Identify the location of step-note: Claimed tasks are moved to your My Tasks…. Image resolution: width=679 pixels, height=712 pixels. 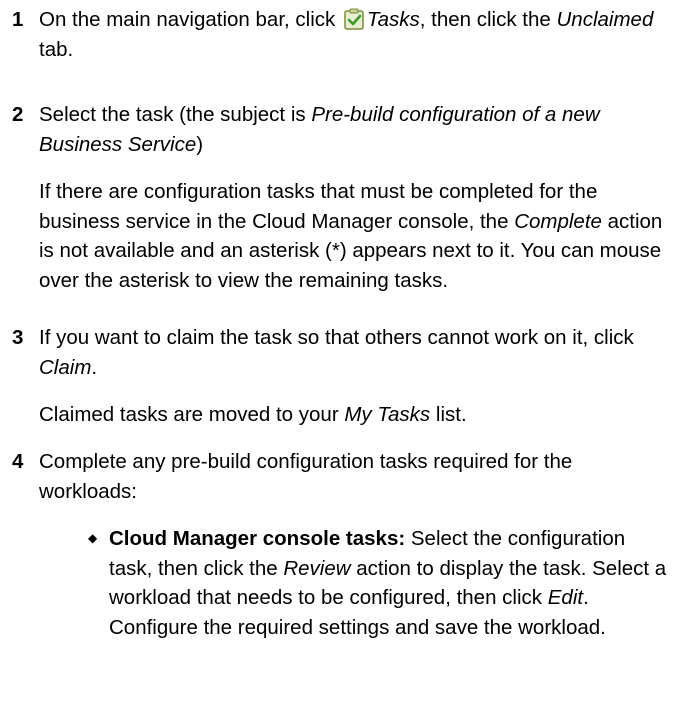
(253, 414).